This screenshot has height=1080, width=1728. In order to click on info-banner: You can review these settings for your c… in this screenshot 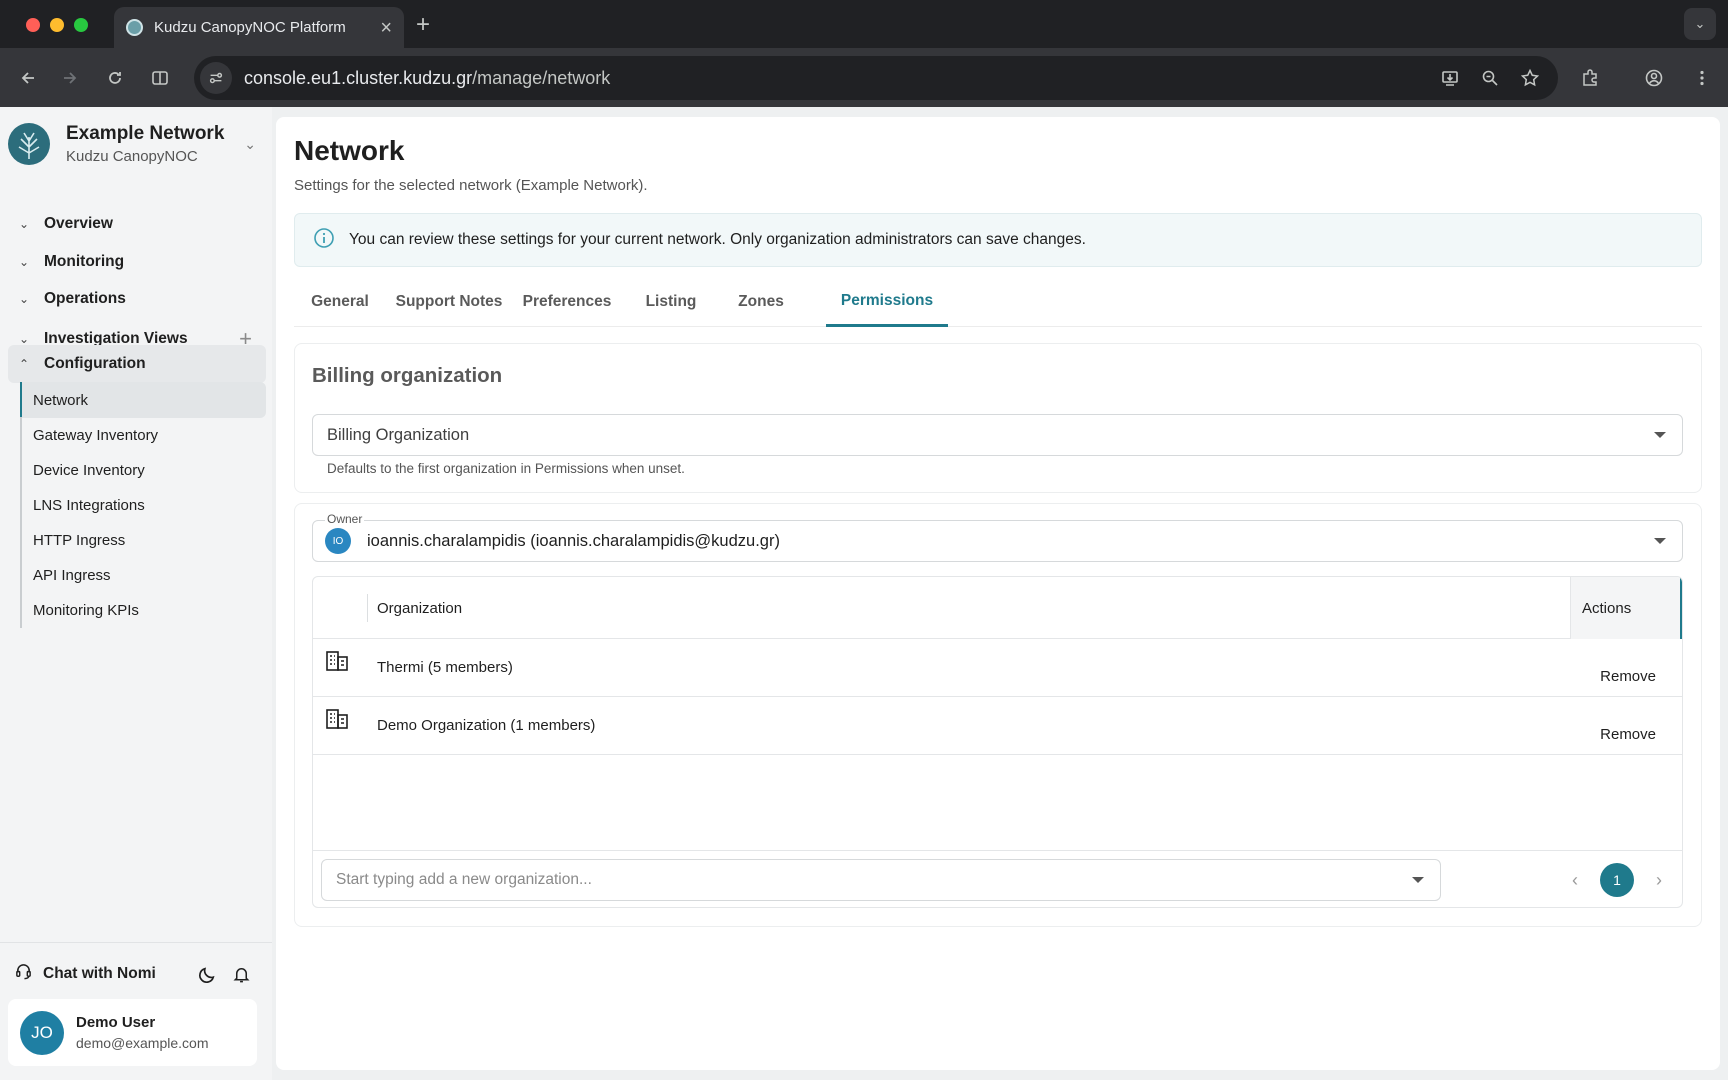, I will do `click(998, 240)`.